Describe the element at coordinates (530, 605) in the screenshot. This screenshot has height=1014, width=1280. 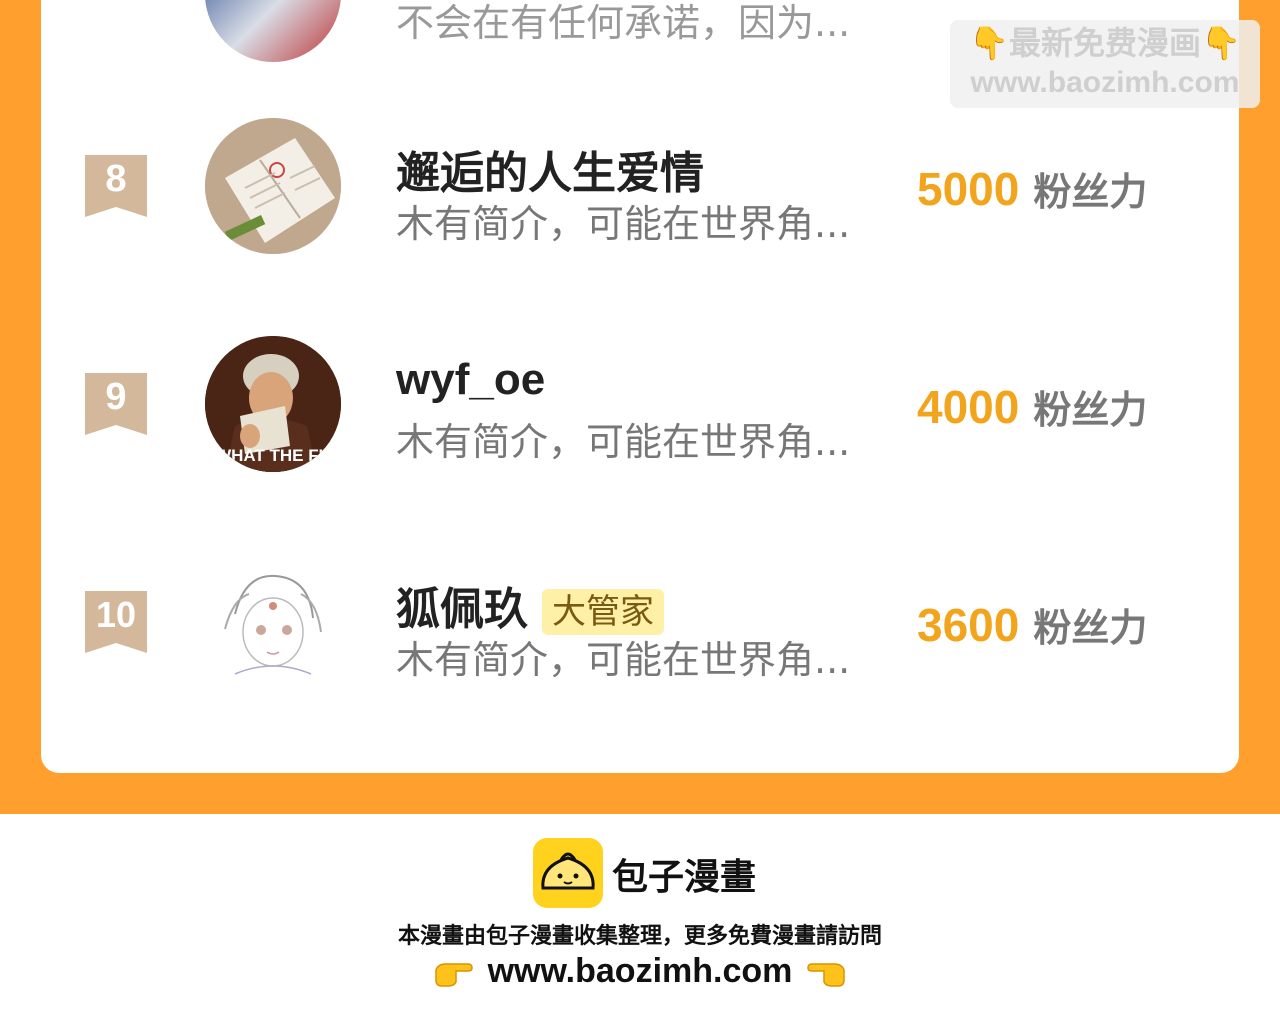
I see `item-name: 狐佩玖 大管家` at that location.